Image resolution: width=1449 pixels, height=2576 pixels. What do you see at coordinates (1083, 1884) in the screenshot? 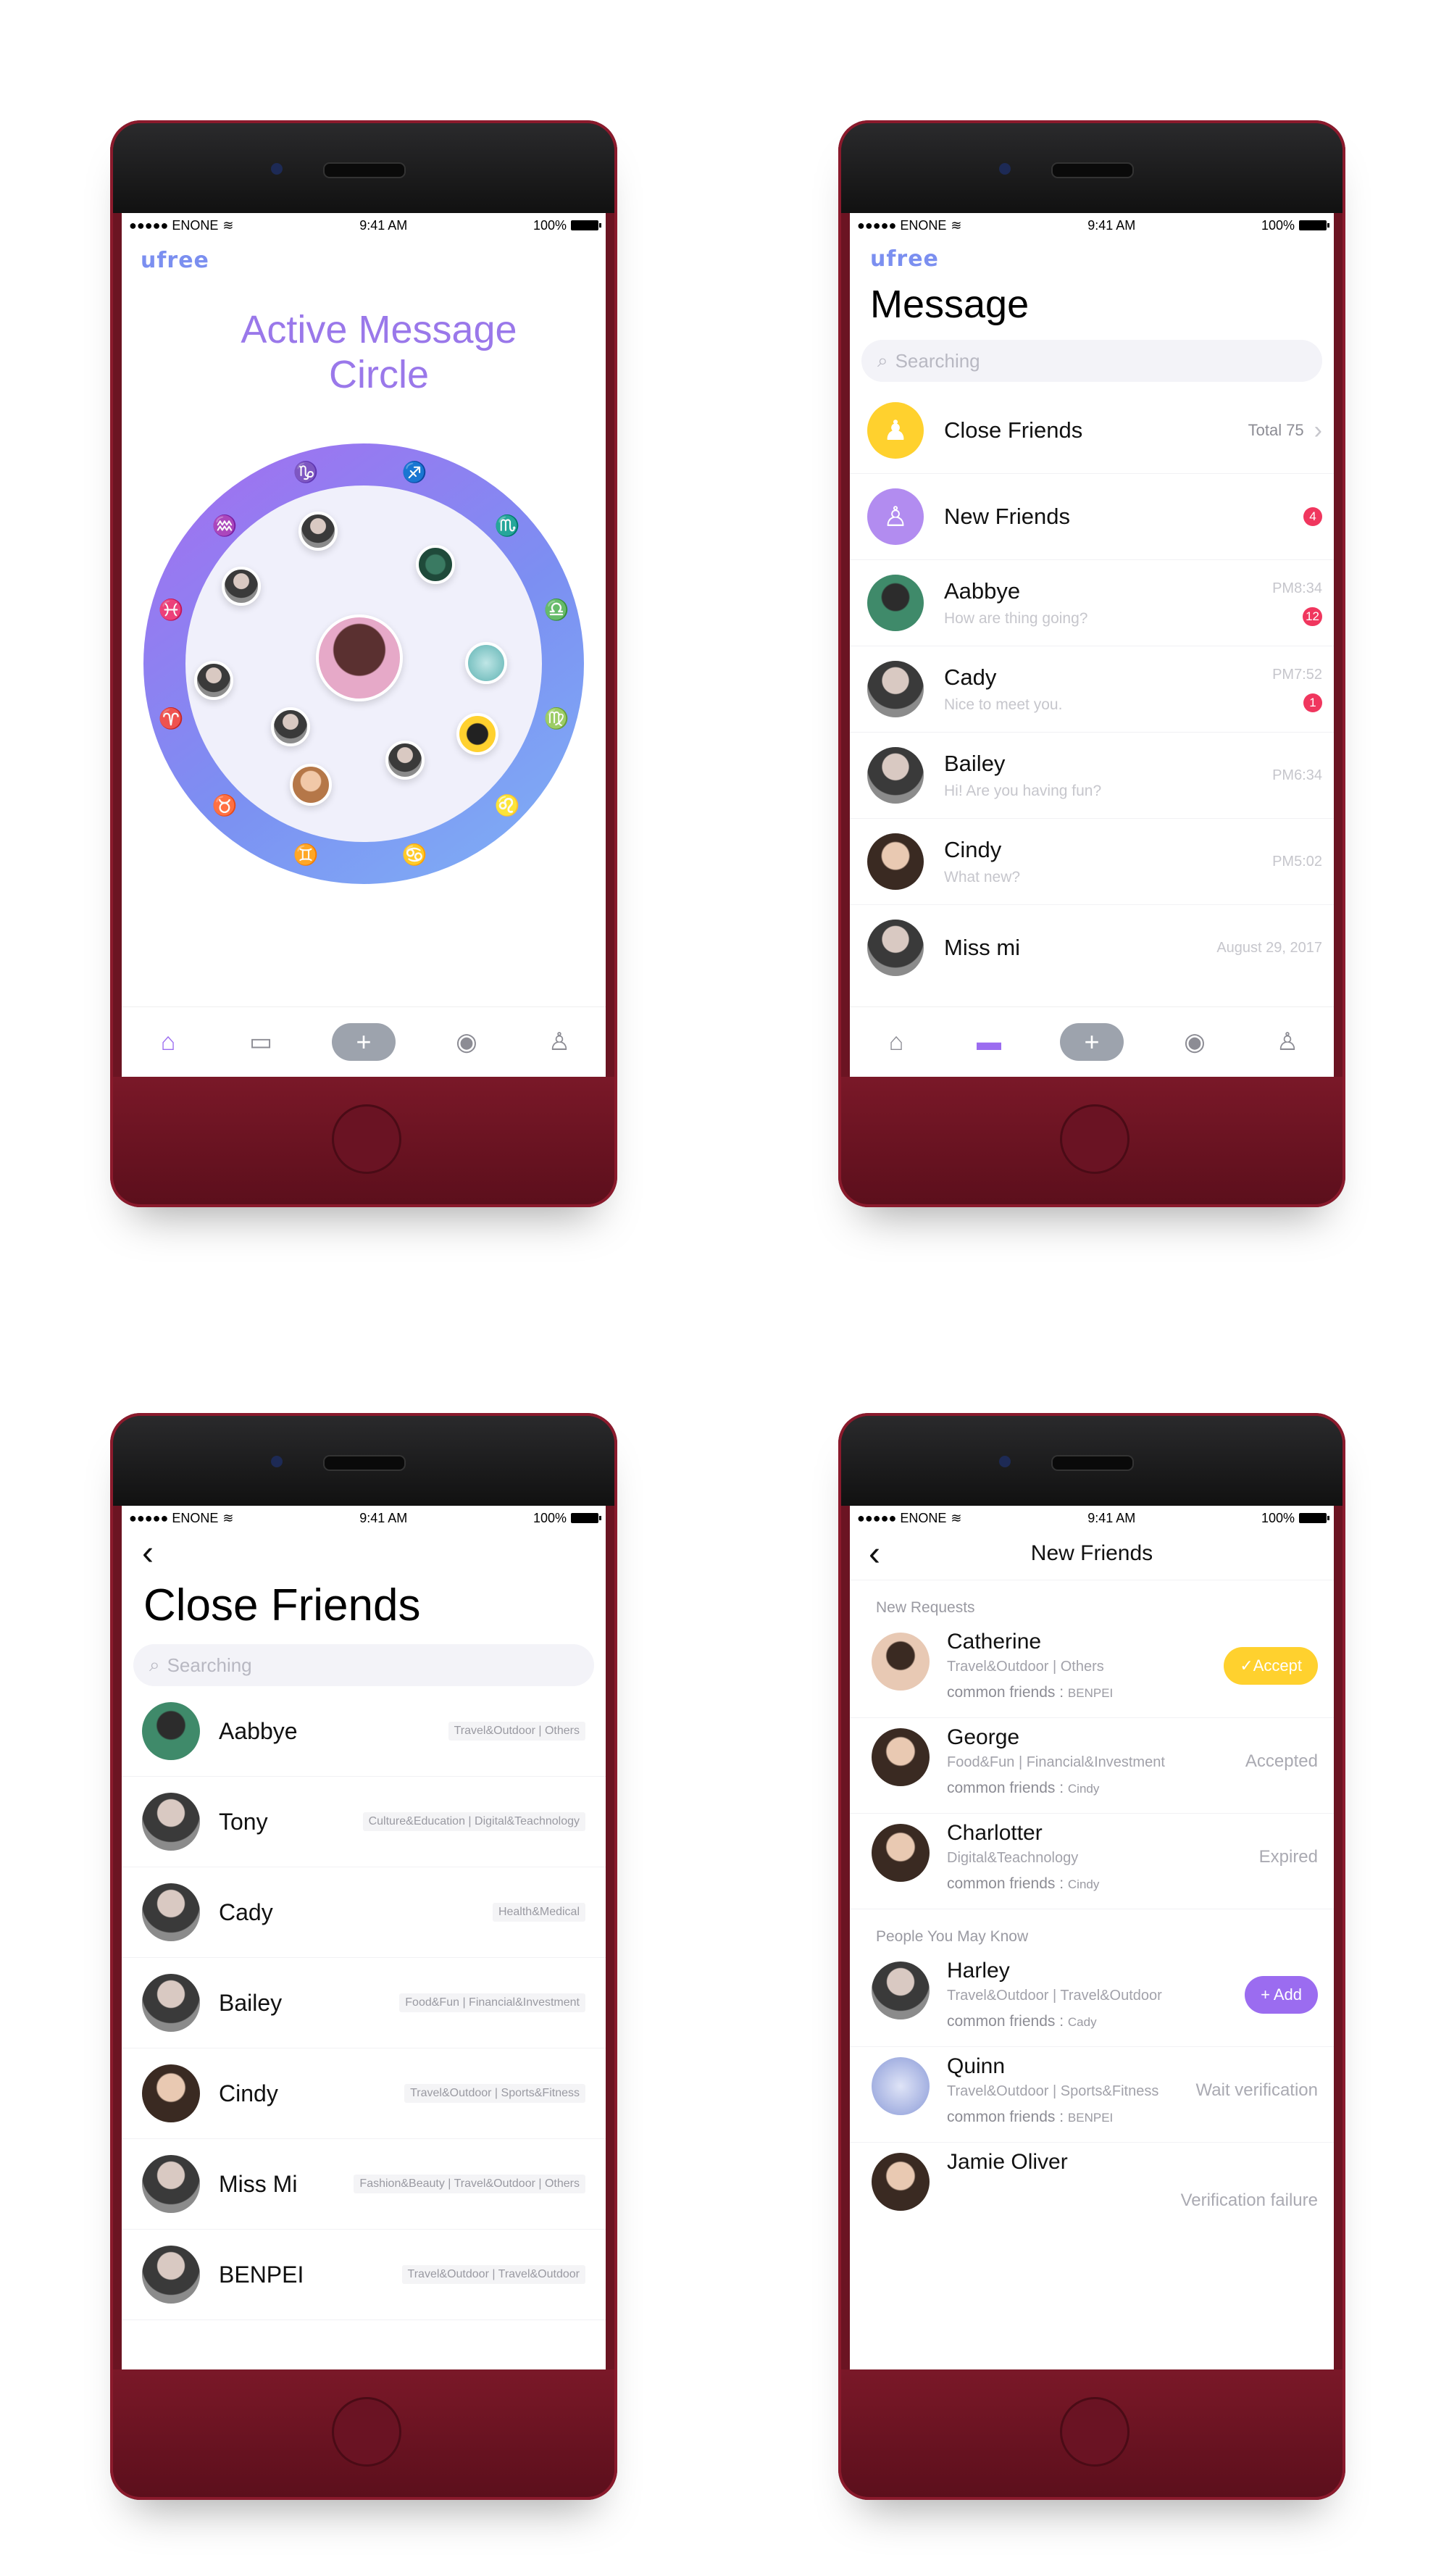
I see `common-friends-value: Cindy` at bounding box center [1083, 1884].